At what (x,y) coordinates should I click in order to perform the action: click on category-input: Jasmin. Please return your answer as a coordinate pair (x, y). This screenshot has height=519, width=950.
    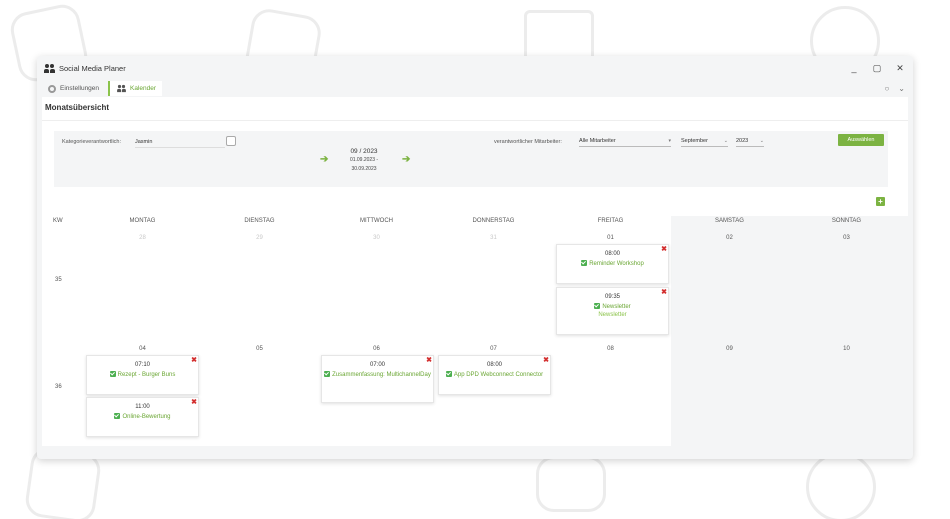
    Looking at the image, I should click on (180, 143).